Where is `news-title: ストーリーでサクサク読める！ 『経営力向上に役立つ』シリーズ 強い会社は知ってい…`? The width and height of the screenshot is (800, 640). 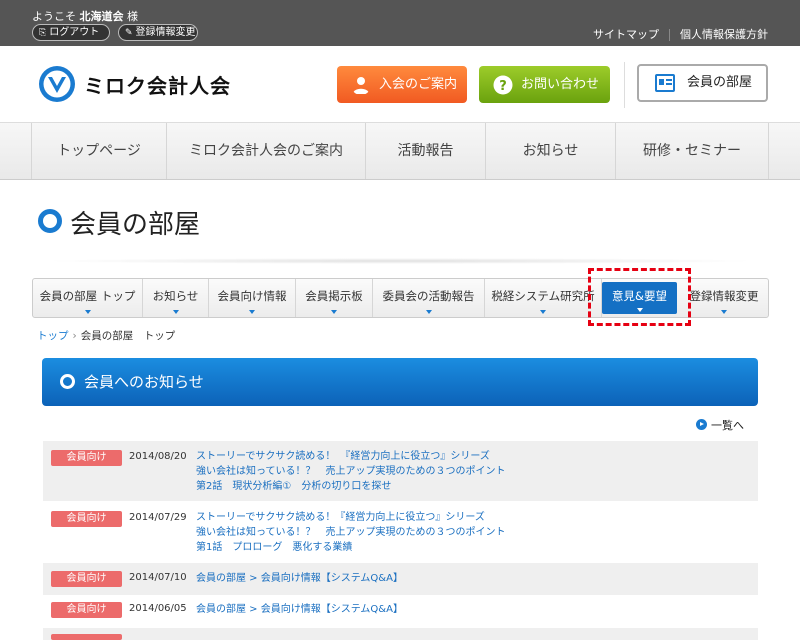
news-title: ストーリーでサクサク読める！ 『経営力向上に役立つ』シリーズ 強い会社は知ってい… is located at coordinates (351, 471).